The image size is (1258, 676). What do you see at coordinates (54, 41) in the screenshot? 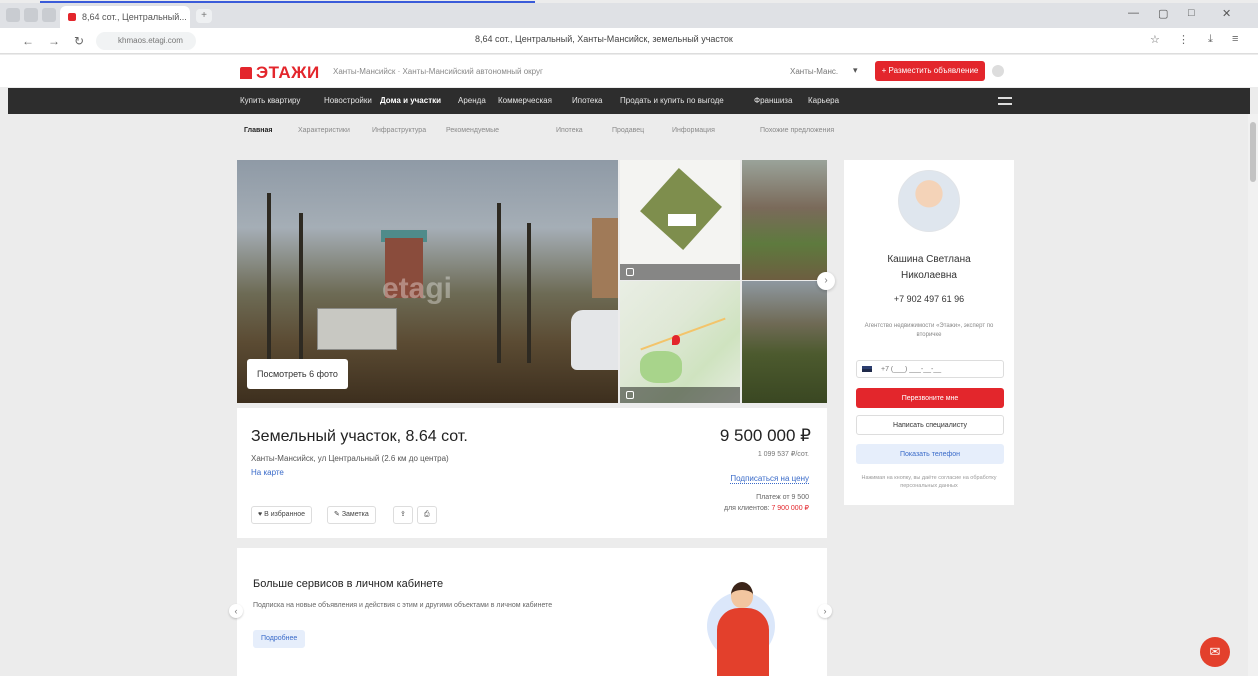
I see `forward-icon: →` at bounding box center [54, 41].